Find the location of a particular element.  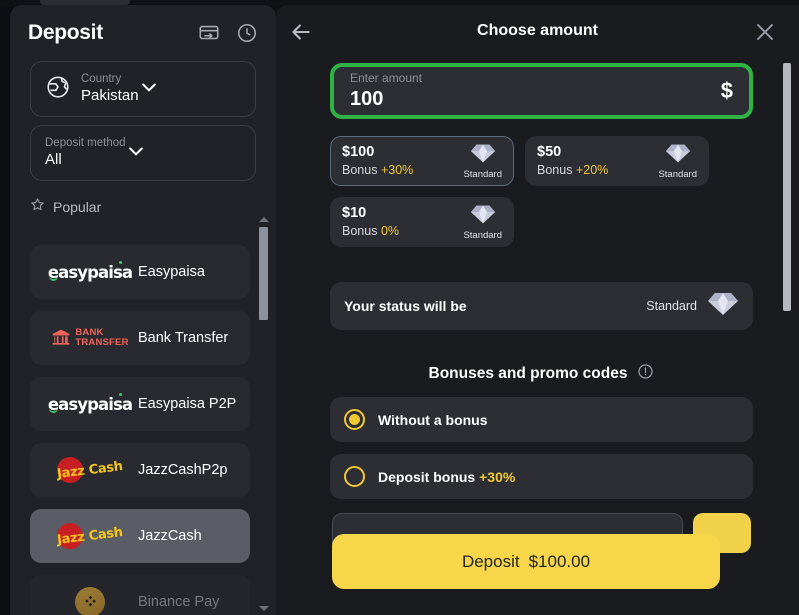

history-clock-icon is located at coordinates (247, 33).